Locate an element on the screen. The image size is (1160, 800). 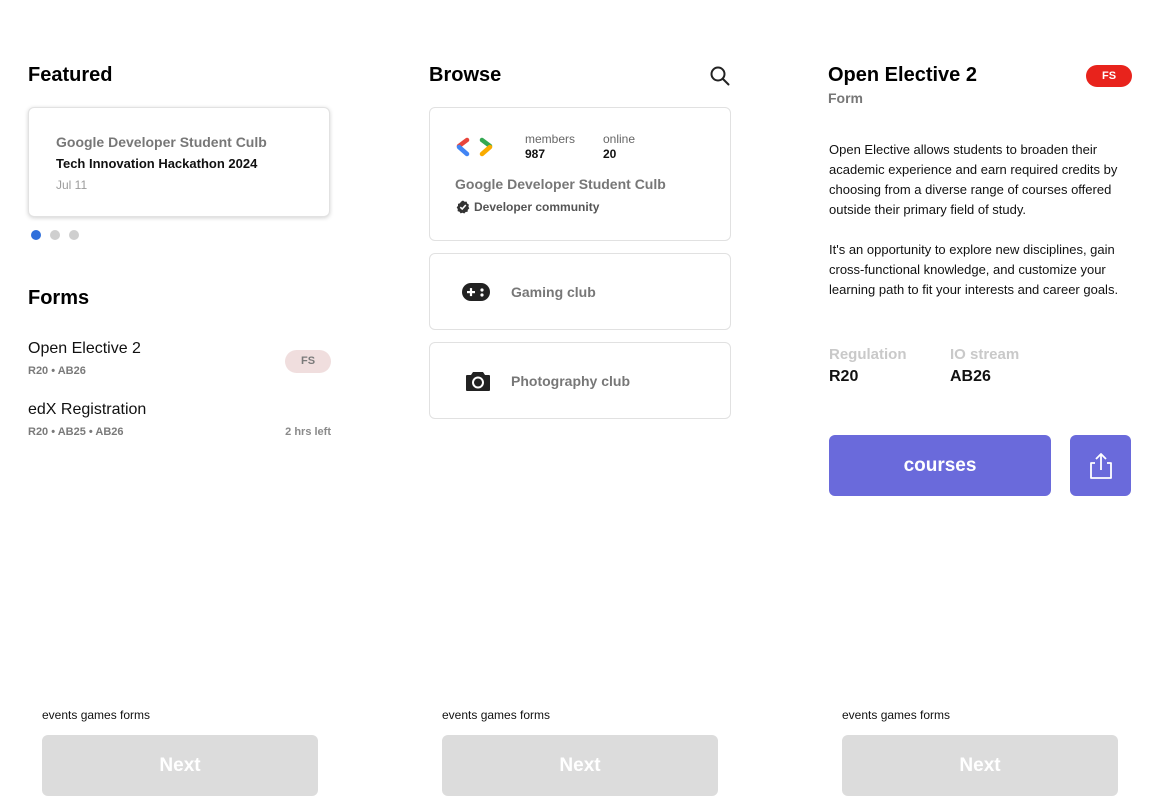
gdsc-logo is located at coordinates (476, 147).